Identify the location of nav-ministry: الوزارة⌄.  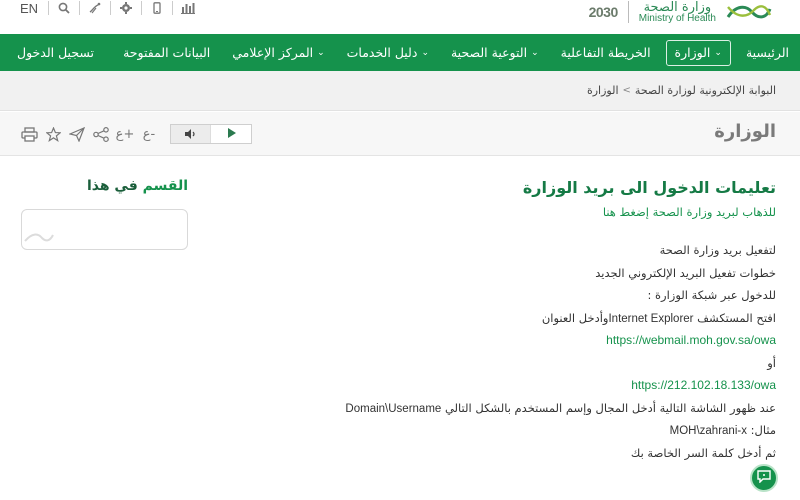
(698, 53).